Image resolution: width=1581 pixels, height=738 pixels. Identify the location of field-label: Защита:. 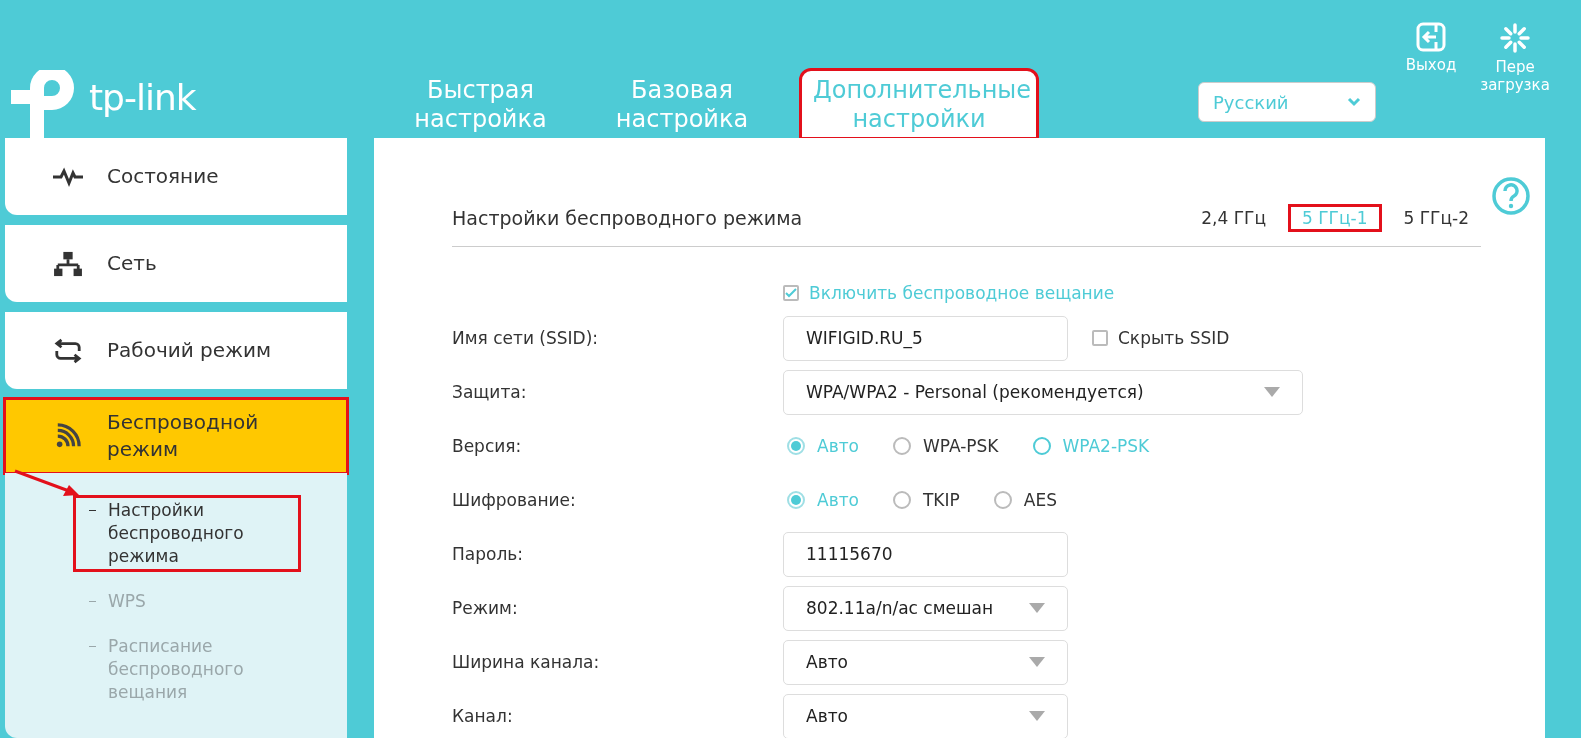
(490, 392).